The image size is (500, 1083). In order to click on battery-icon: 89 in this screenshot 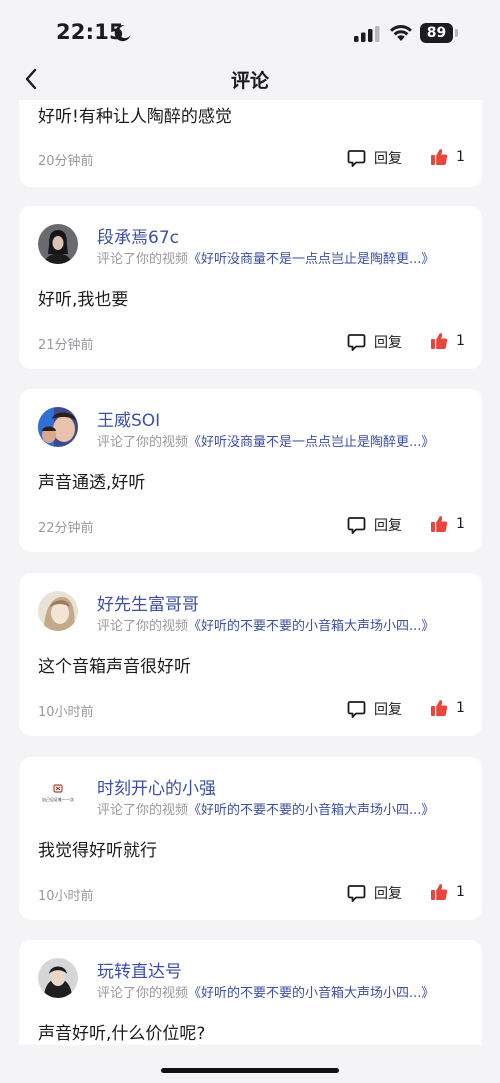, I will do `click(439, 33)`.